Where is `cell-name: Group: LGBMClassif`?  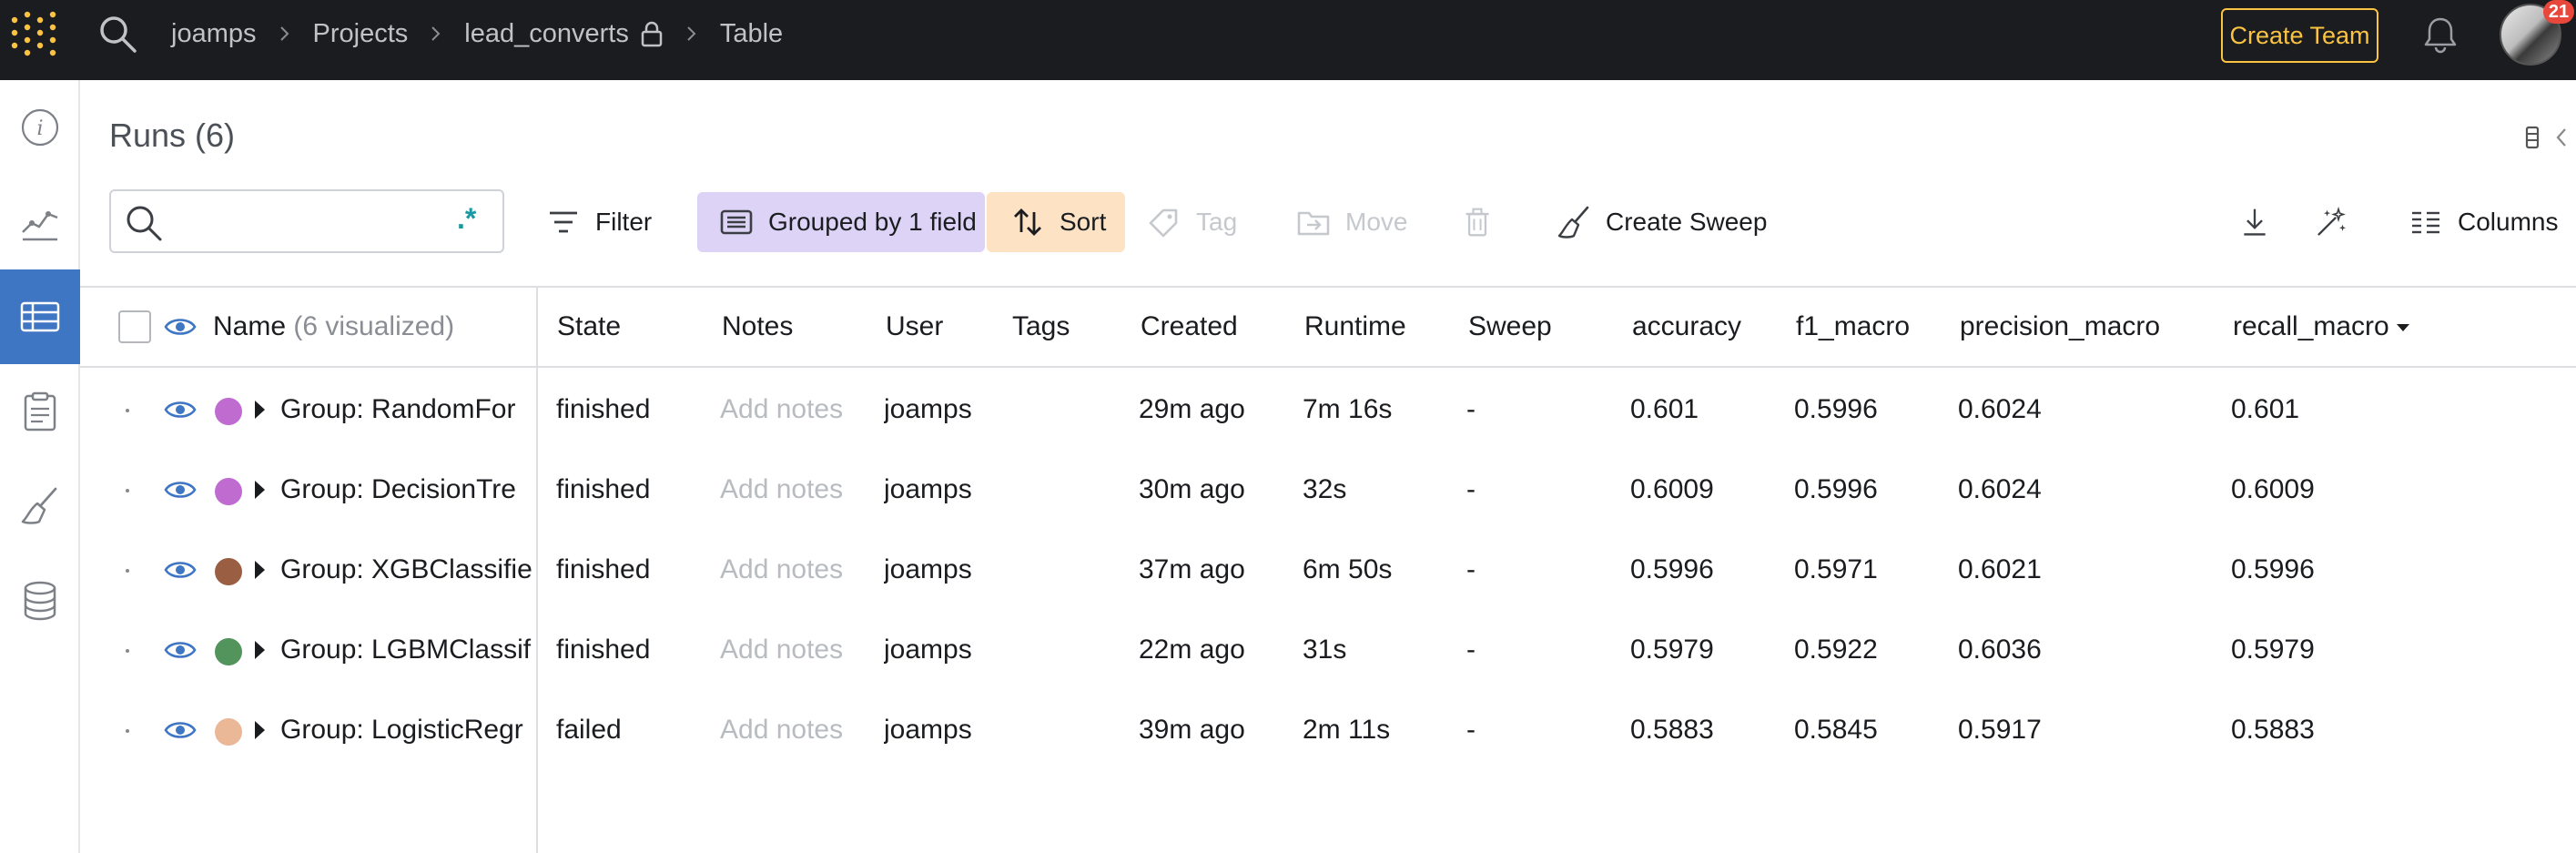
cell-name: Group: LGBMClassif is located at coordinates (437, 650).